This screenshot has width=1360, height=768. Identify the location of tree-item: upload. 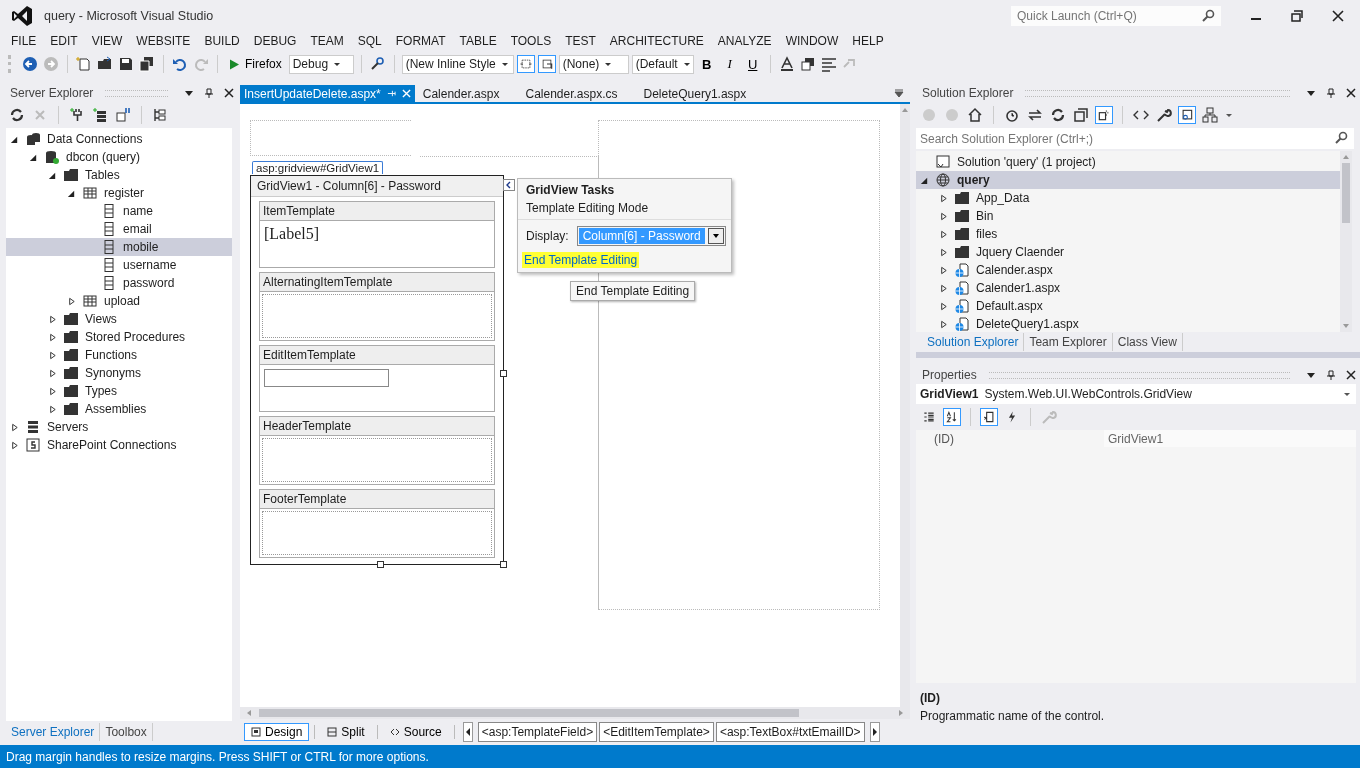
(119, 301).